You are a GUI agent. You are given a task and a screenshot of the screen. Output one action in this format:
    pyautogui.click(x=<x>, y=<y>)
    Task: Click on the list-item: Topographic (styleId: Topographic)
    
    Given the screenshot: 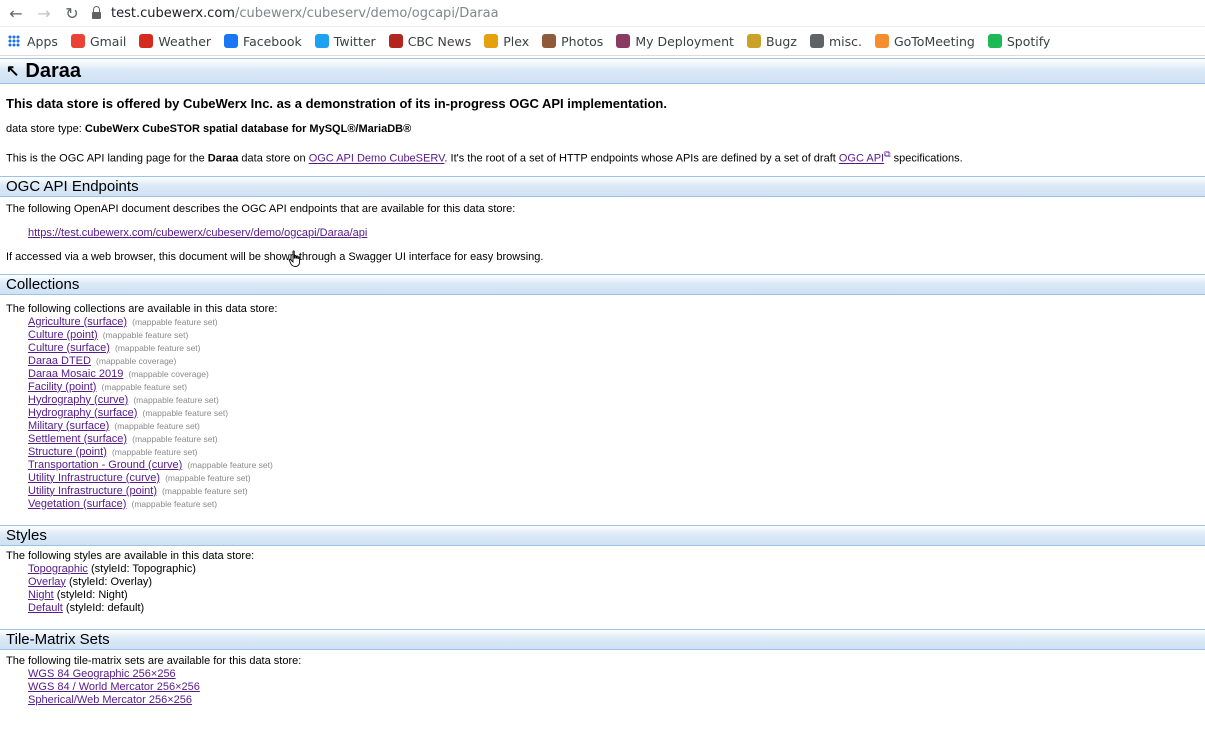 What is the action you would take?
    pyautogui.click(x=616, y=569)
    